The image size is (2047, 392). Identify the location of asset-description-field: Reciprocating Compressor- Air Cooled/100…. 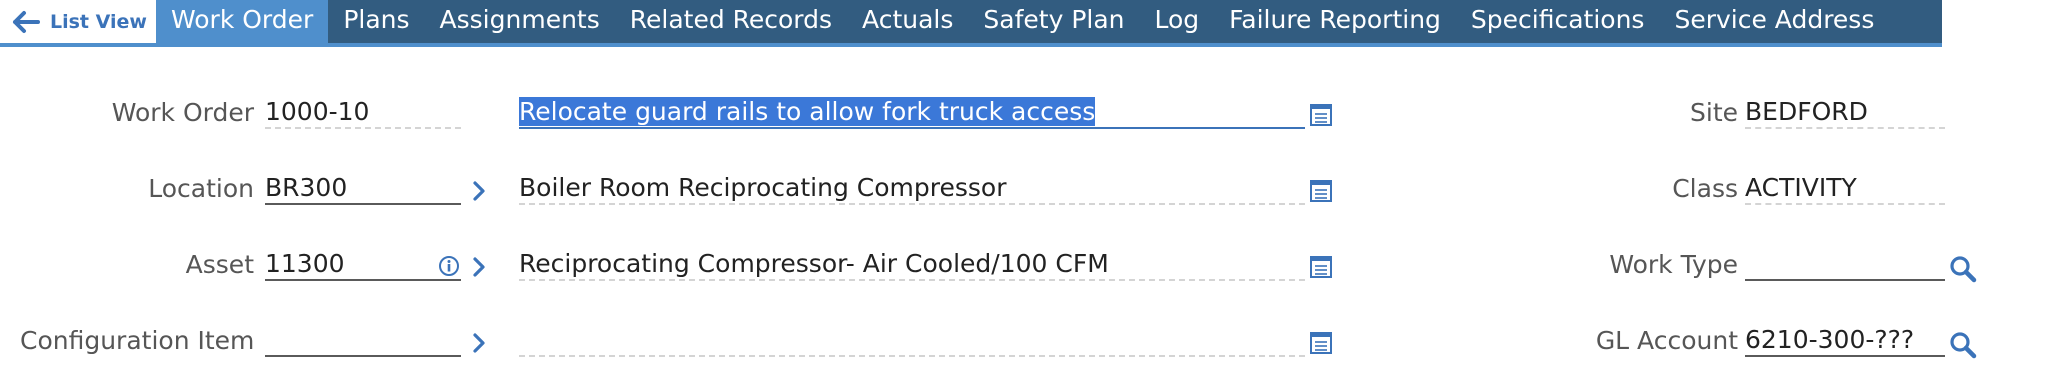
(912, 264).